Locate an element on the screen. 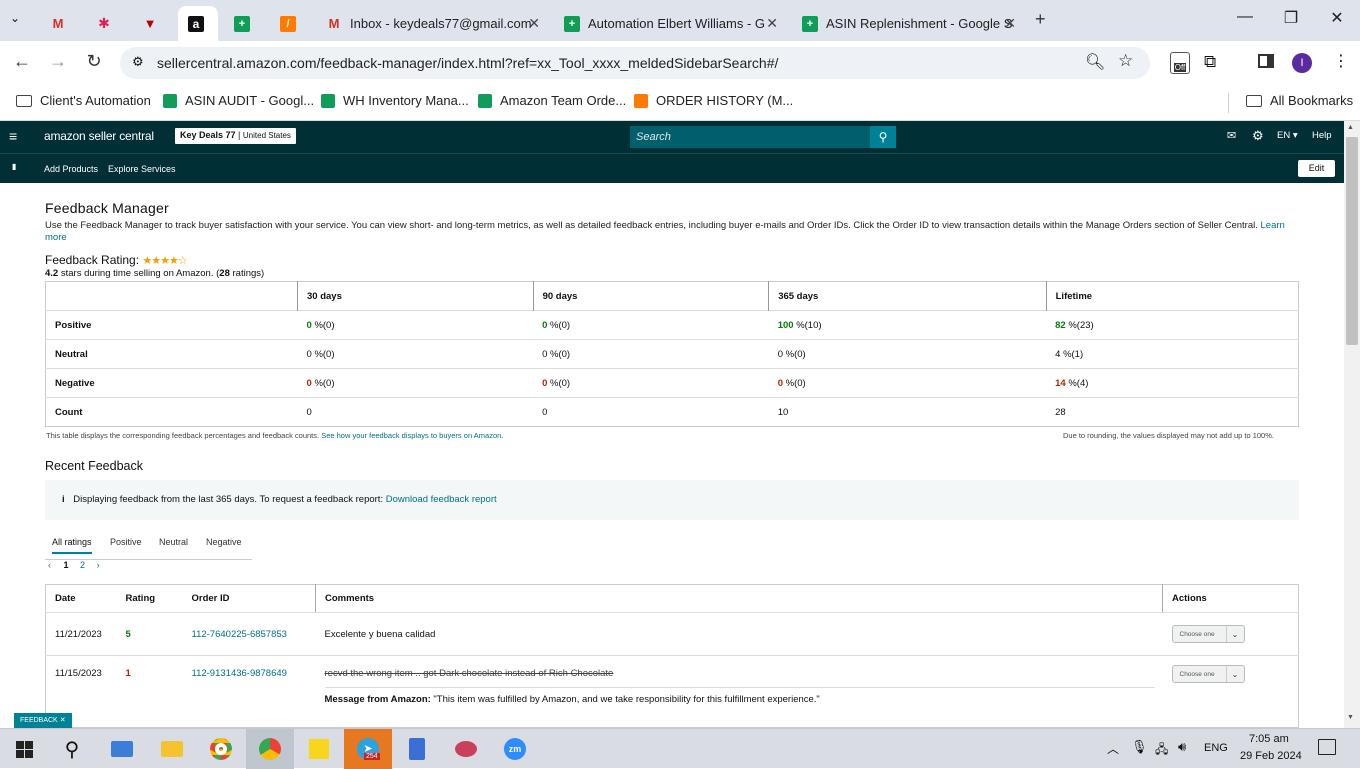  page-1: 1 is located at coordinates (66, 565).